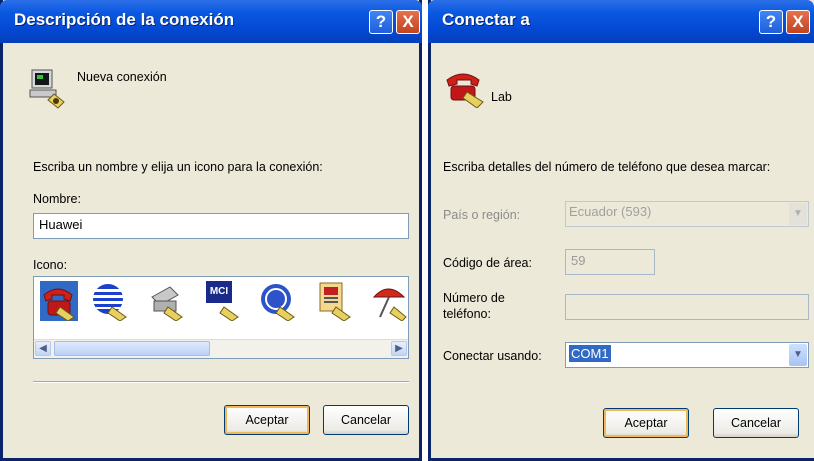 Image resolution: width=814 pixels, height=461 pixels. Describe the element at coordinates (221, 382) in the screenshot. I see `separator` at that location.